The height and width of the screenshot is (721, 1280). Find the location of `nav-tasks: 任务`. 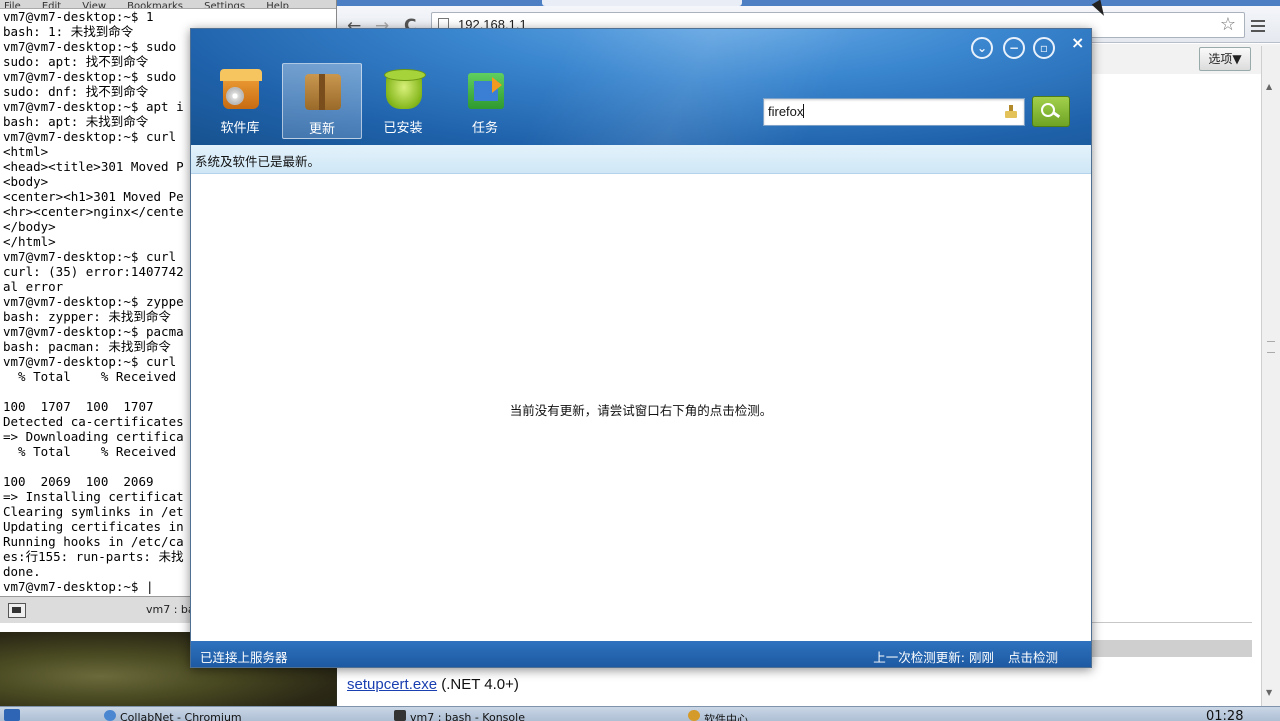

nav-tasks: 任务 is located at coordinates (485, 100).